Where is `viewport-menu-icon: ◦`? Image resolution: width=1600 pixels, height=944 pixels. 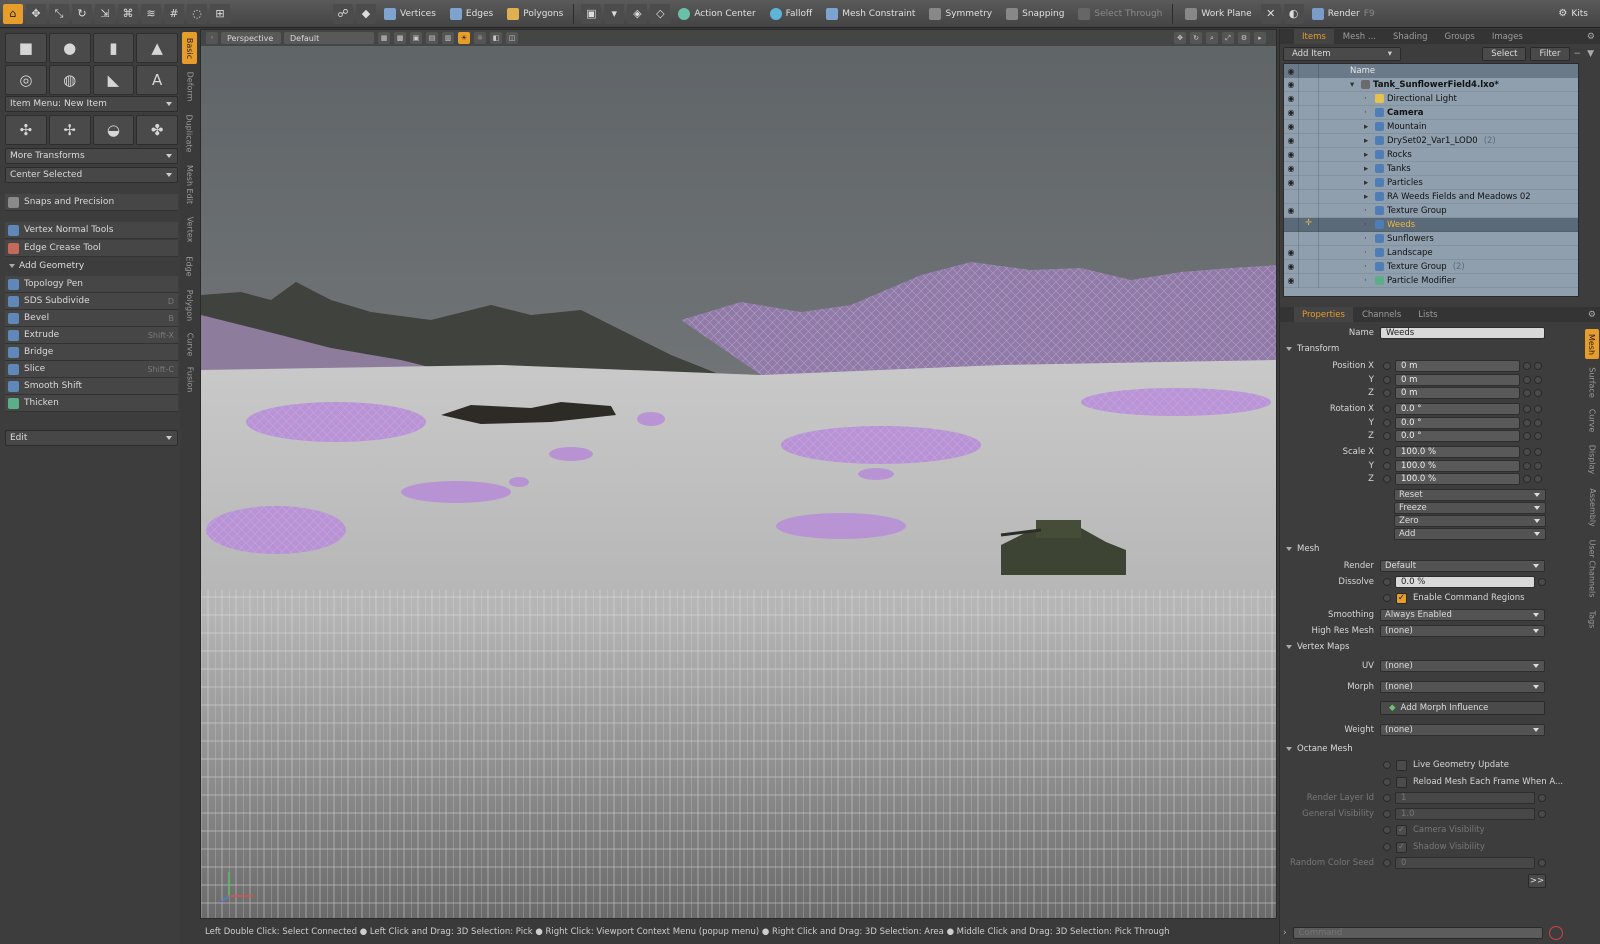
viewport-menu-icon: ◦ is located at coordinates (212, 38).